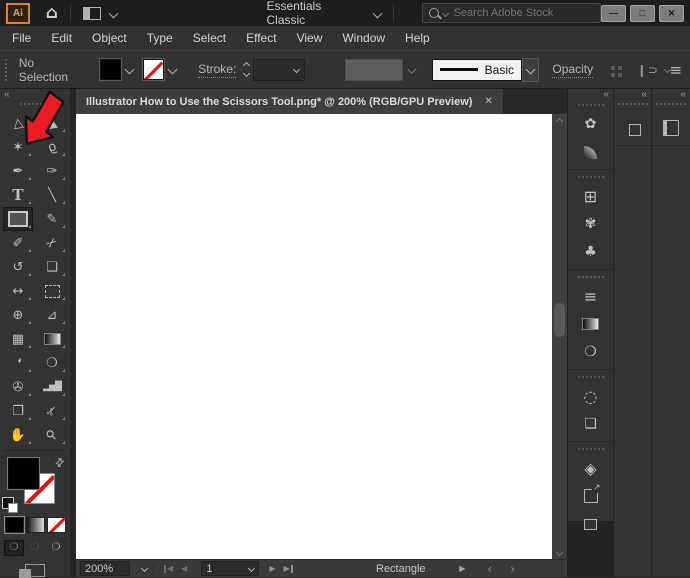 The height and width of the screenshot is (578, 690). Describe the element at coordinates (476, 69) in the screenshot. I see `brush-definition-dropdown: Basic` at that location.